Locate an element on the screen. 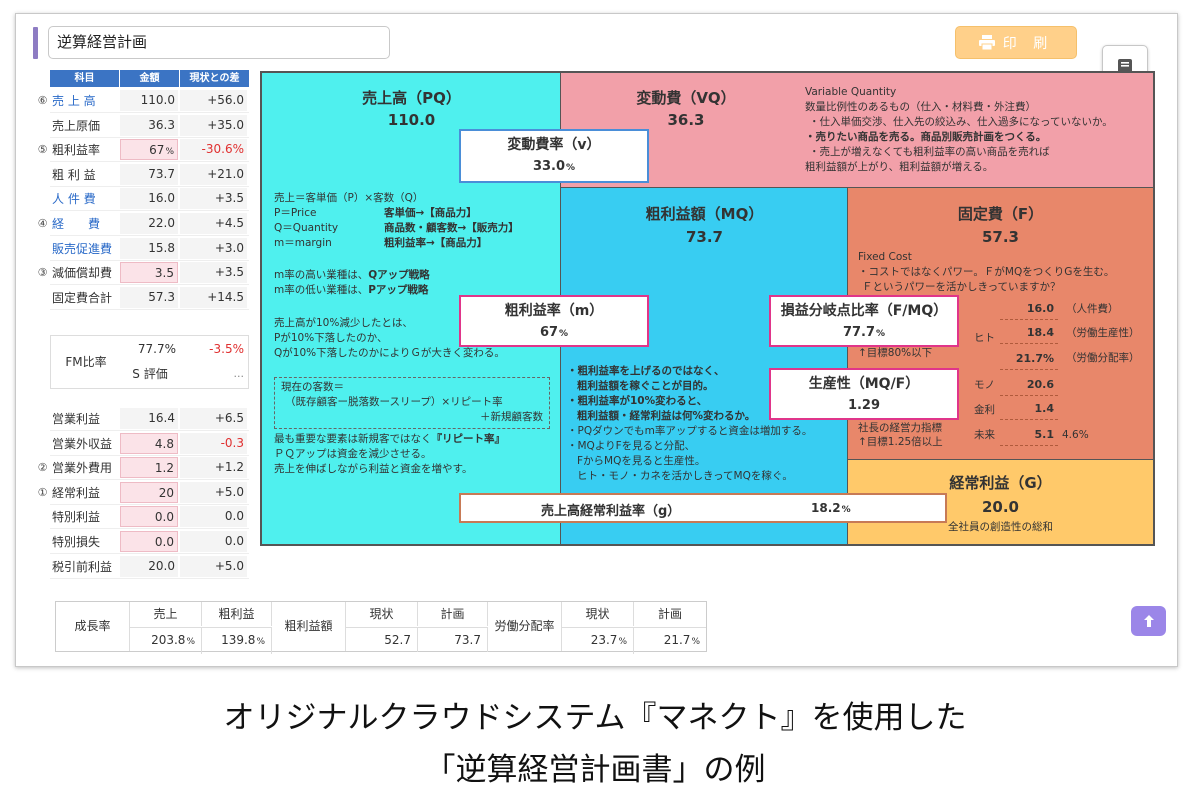  fc-mirai-label: 未来 is located at coordinates (984, 435).